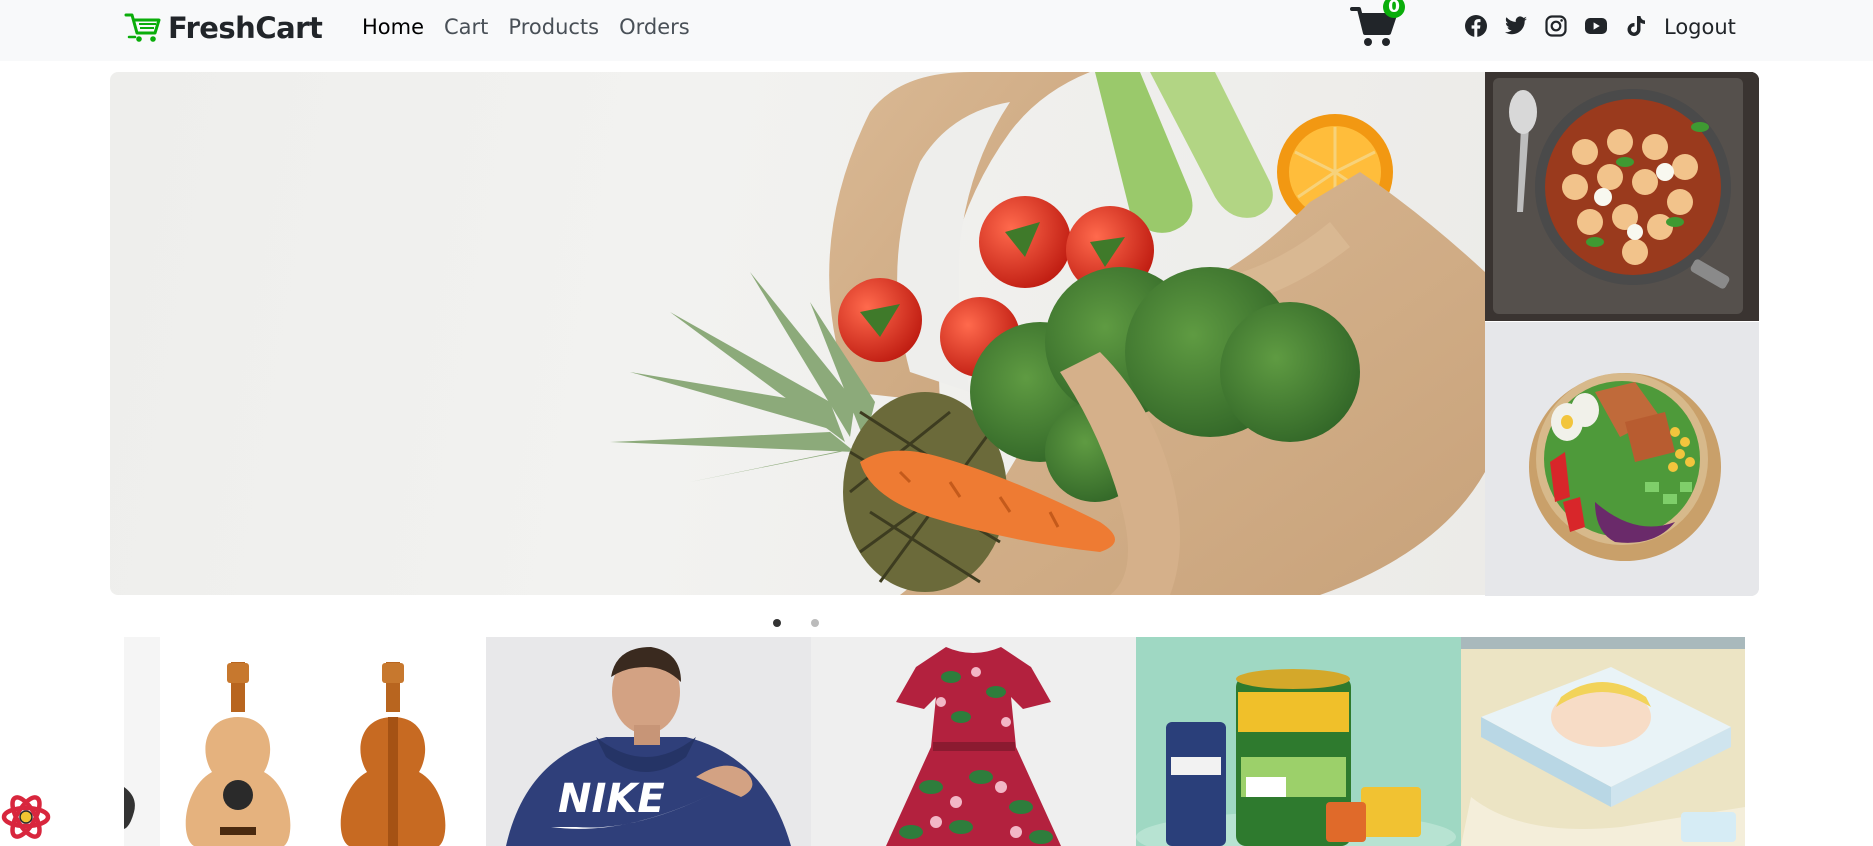  Describe the element at coordinates (393, 27) in the screenshot. I see `nav-link-home: Home` at that location.